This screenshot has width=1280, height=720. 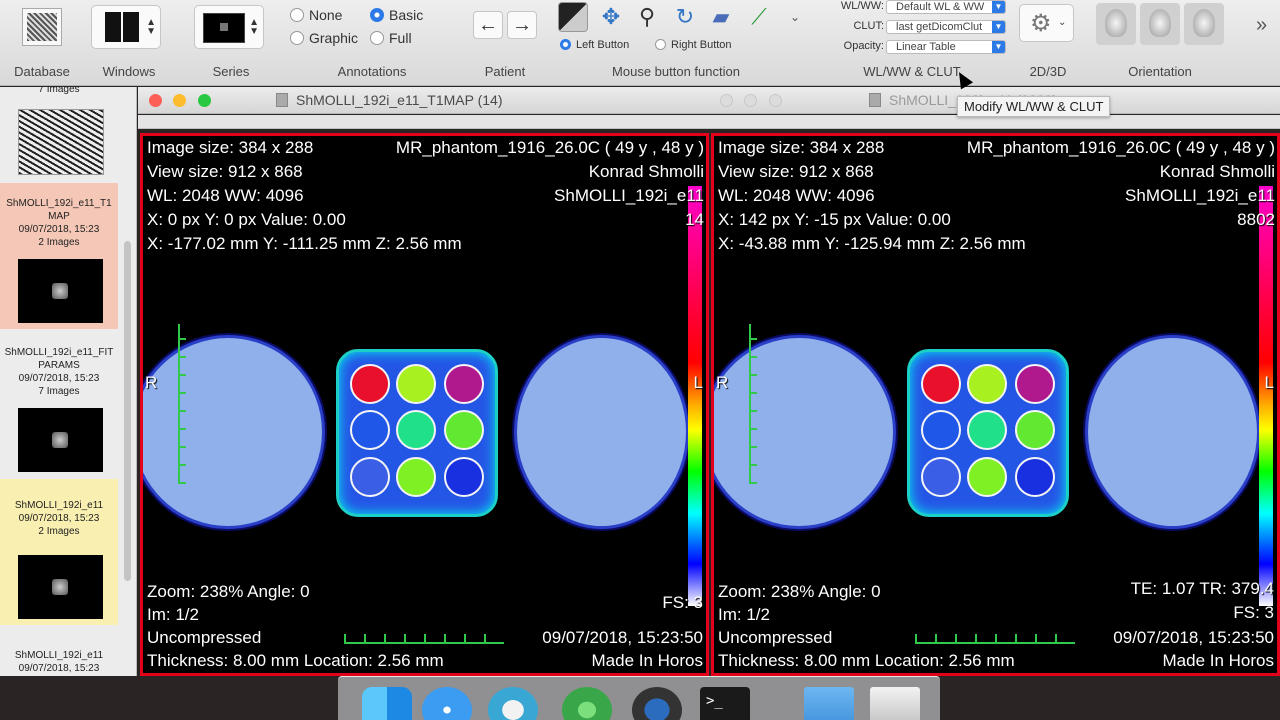 What do you see at coordinates (657, 703) in the screenshot?
I see `quicktime-icon` at bounding box center [657, 703].